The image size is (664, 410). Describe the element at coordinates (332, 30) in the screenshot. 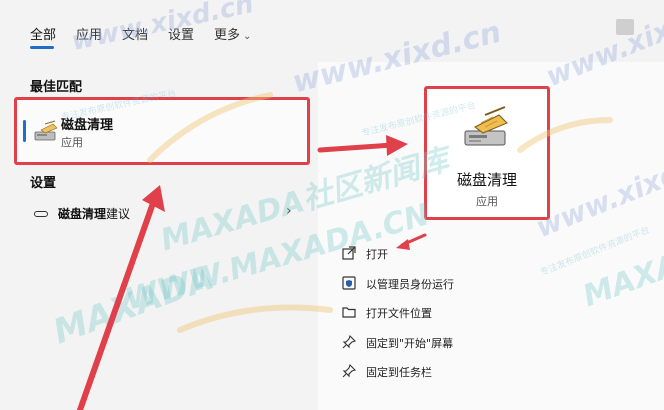

I see `search-tabs: 全部 应用 文档 设置 更多 ⌄` at that location.